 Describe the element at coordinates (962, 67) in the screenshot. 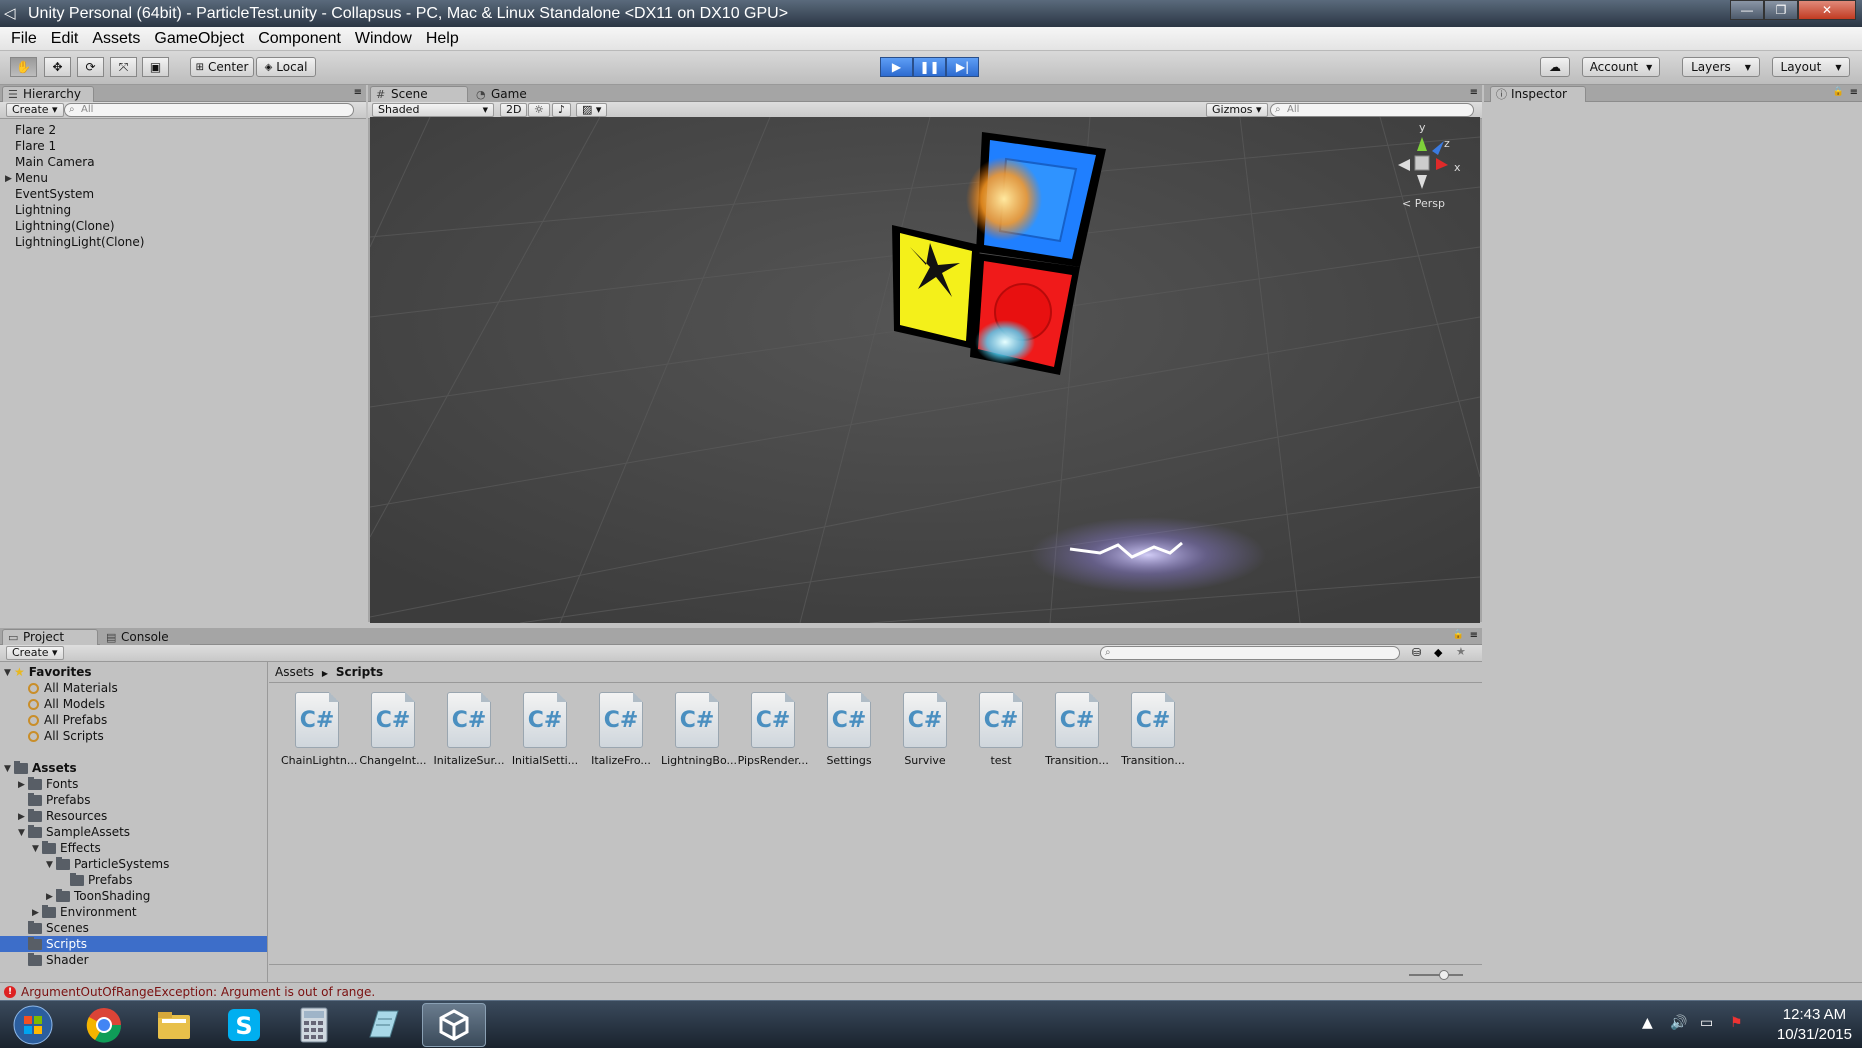

I see `step-button: ▶|` at that location.